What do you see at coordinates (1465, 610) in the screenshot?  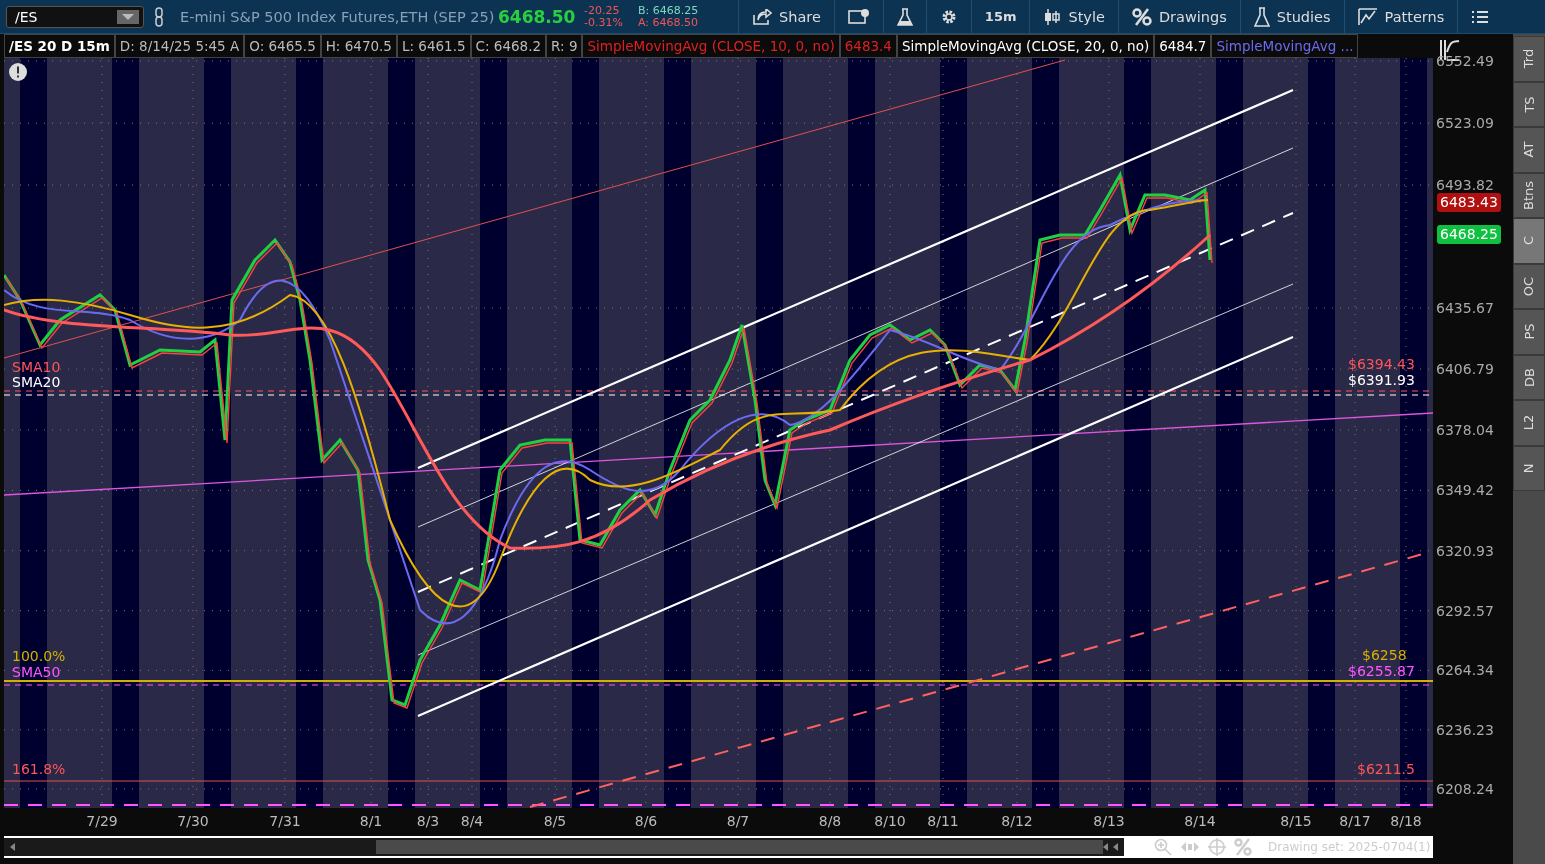 I see `price-tick: 6292.57` at bounding box center [1465, 610].